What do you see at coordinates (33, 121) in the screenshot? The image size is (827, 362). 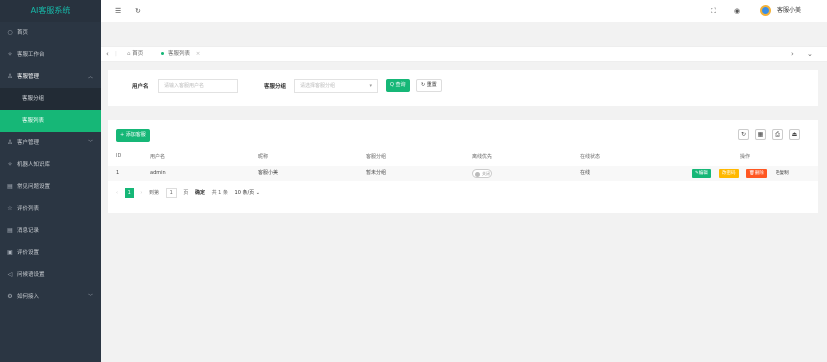 I see `sidebar-item-label: 客服列表` at bounding box center [33, 121].